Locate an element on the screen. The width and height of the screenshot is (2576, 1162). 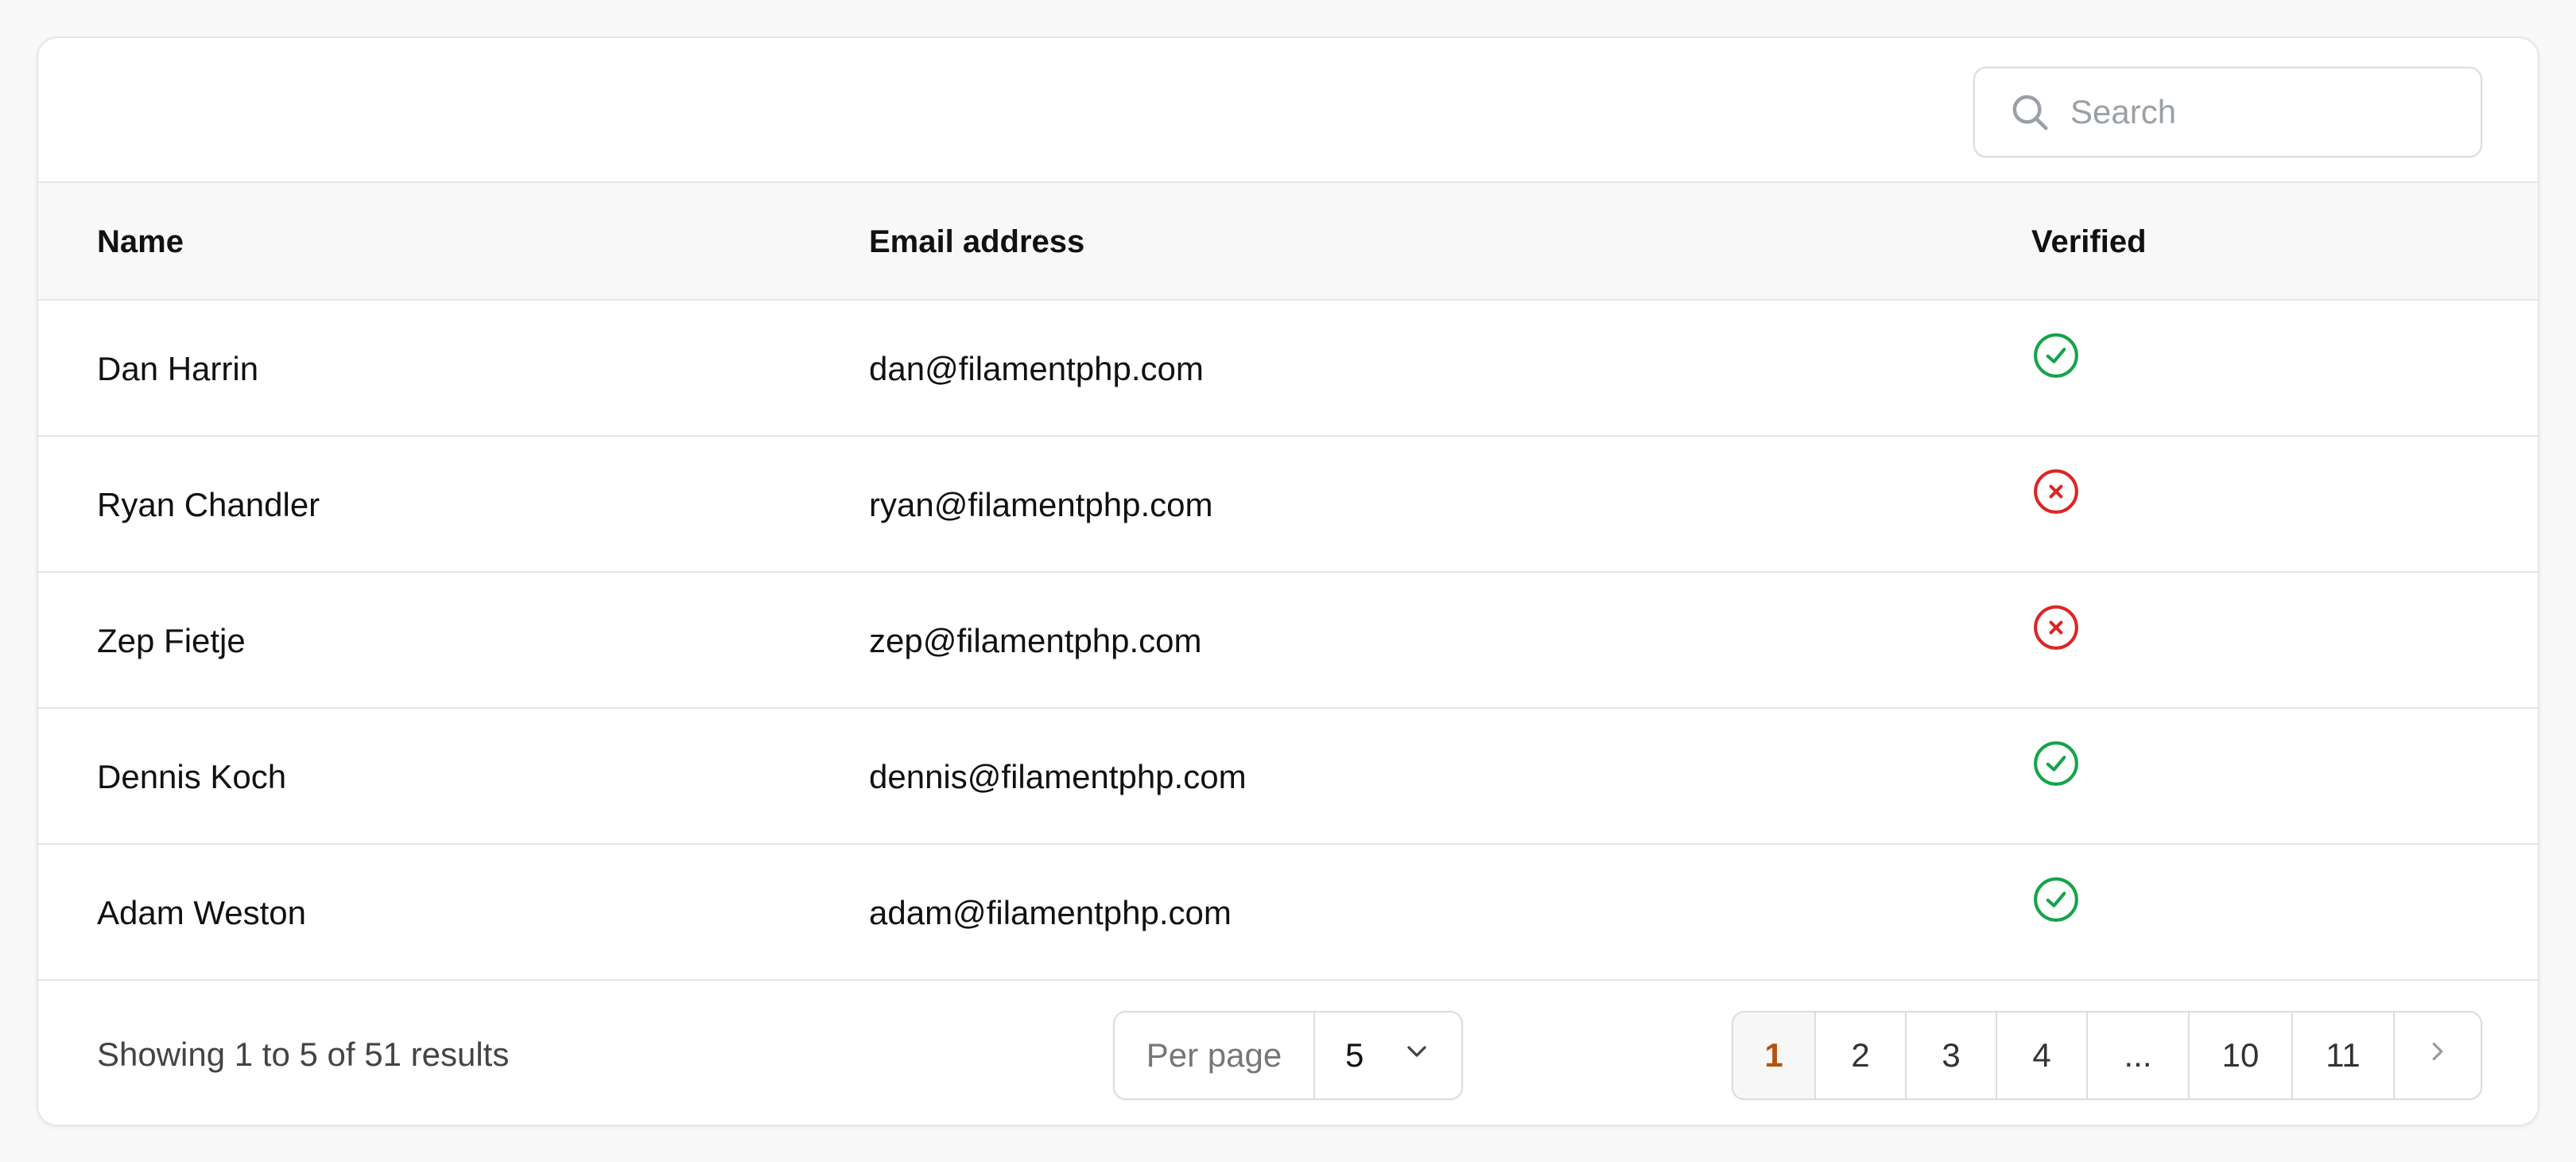
page-button-3: 3 is located at coordinates (1952, 1055).